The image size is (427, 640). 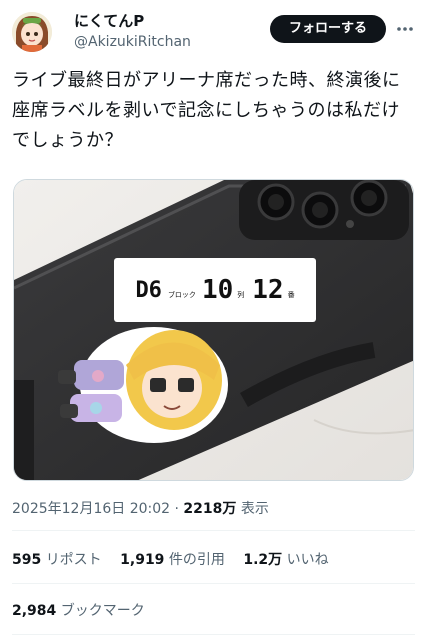 What do you see at coordinates (210, 509) in the screenshot?
I see `view-count: 2218万` at bounding box center [210, 509].